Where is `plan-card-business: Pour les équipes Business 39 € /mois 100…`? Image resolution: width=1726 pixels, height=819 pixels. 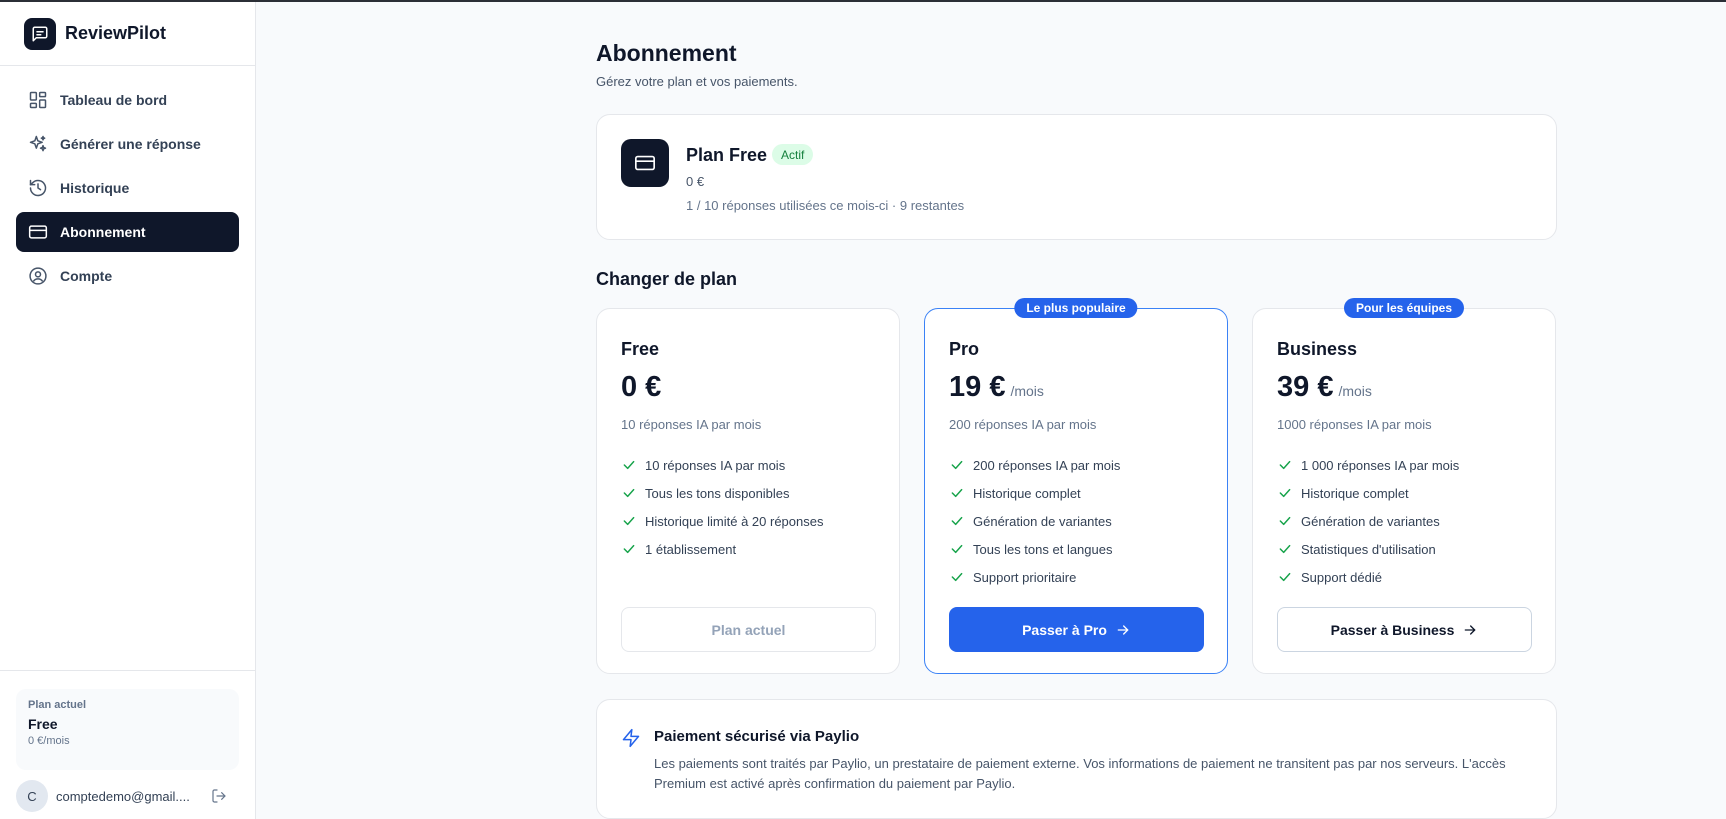
plan-card-business: Pour les équipes Business 39 € /mois 100… is located at coordinates (1404, 486).